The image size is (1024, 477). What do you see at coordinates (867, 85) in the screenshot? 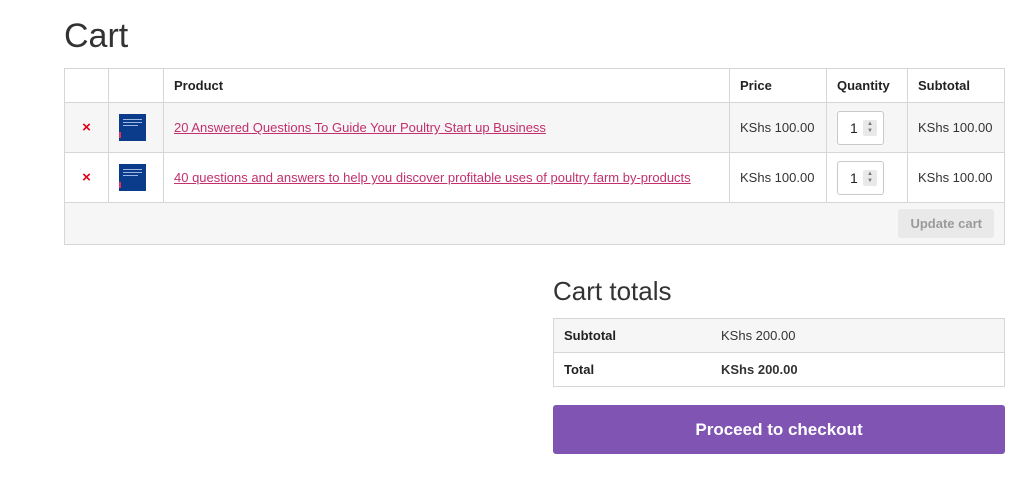
I see `header-quantity: Quantity` at bounding box center [867, 85].